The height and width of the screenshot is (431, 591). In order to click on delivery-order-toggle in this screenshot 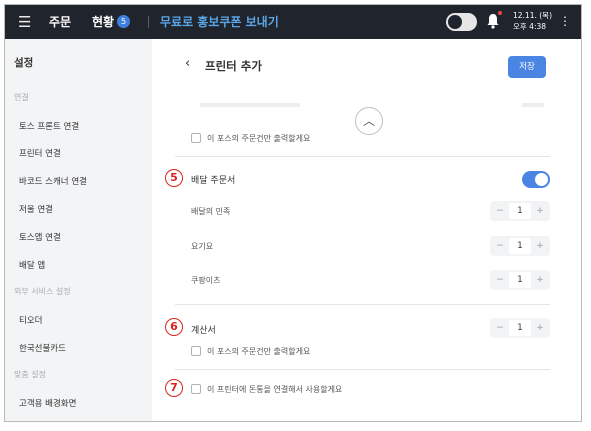, I will do `click(536, 179)`.